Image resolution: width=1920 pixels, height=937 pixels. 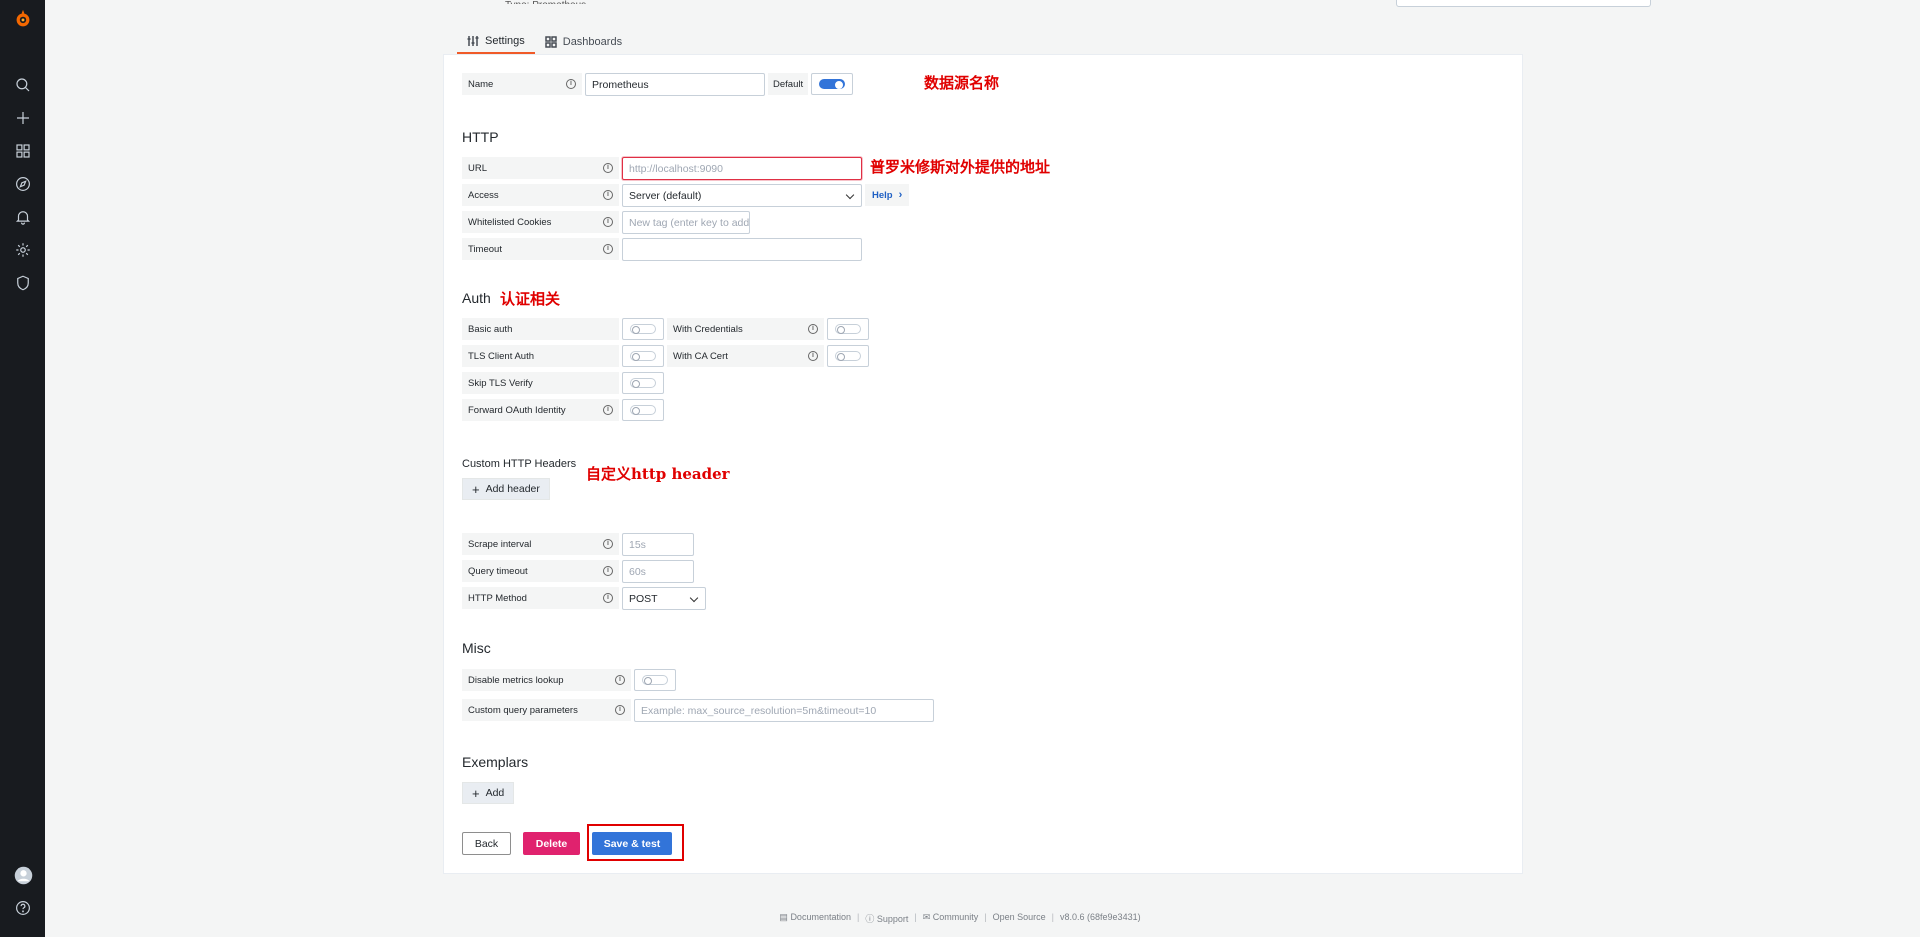 What do you see at coordinates (742, 168) in the screenshot?
I see `url-input: http://localhost:9090` at bounding box center [742, 168].